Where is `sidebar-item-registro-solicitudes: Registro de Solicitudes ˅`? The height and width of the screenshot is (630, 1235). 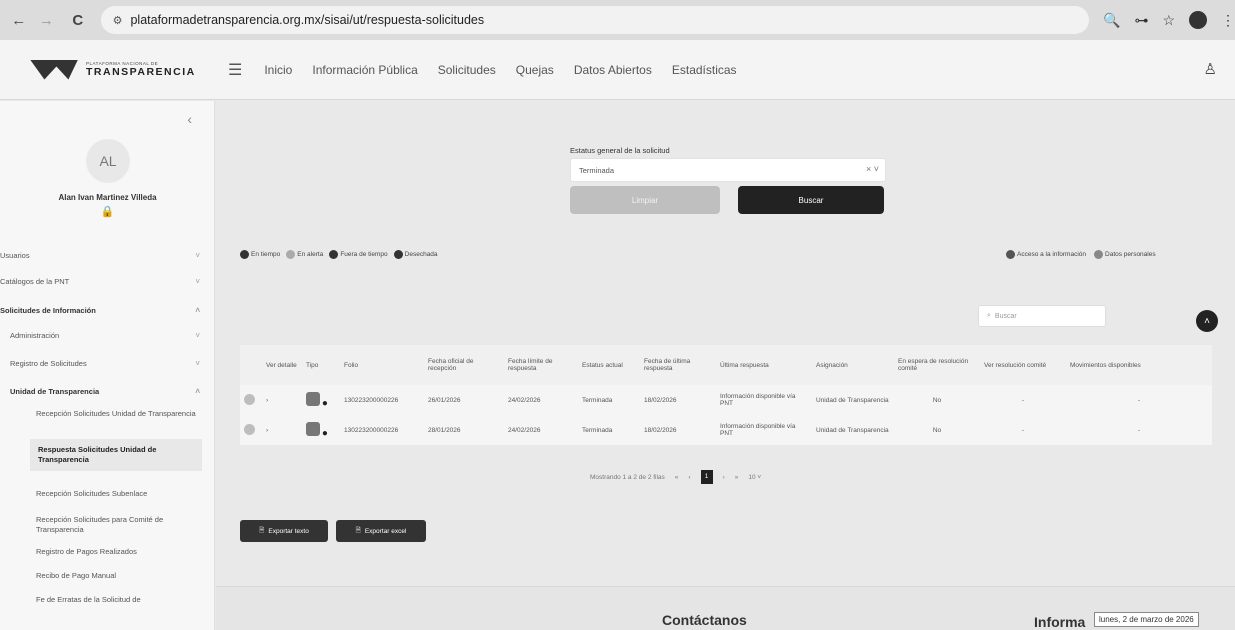
sidebar-item-registro-solicitudes: Registro de Solicitudes ˅ is located at coordinates (100, 363).